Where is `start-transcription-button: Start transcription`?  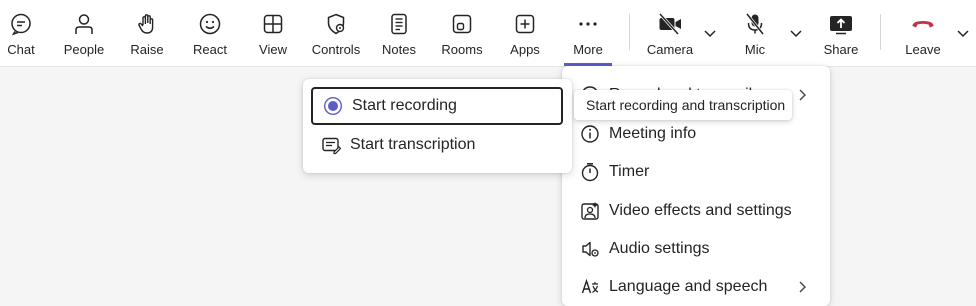 start-transcription-button: Start transcription is located at coordinates (437, 145).